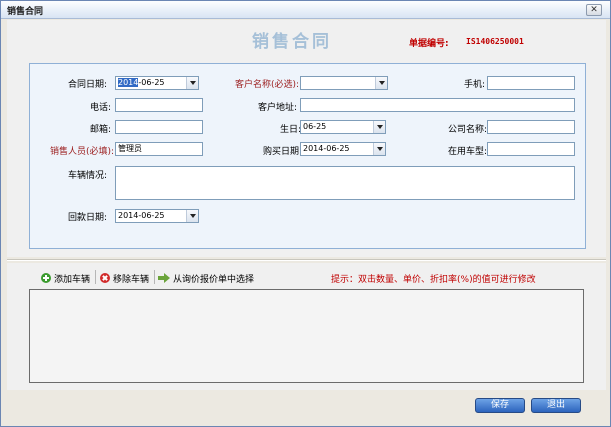  I want to click on birthday-picker: 06-25, so click(343, 127).